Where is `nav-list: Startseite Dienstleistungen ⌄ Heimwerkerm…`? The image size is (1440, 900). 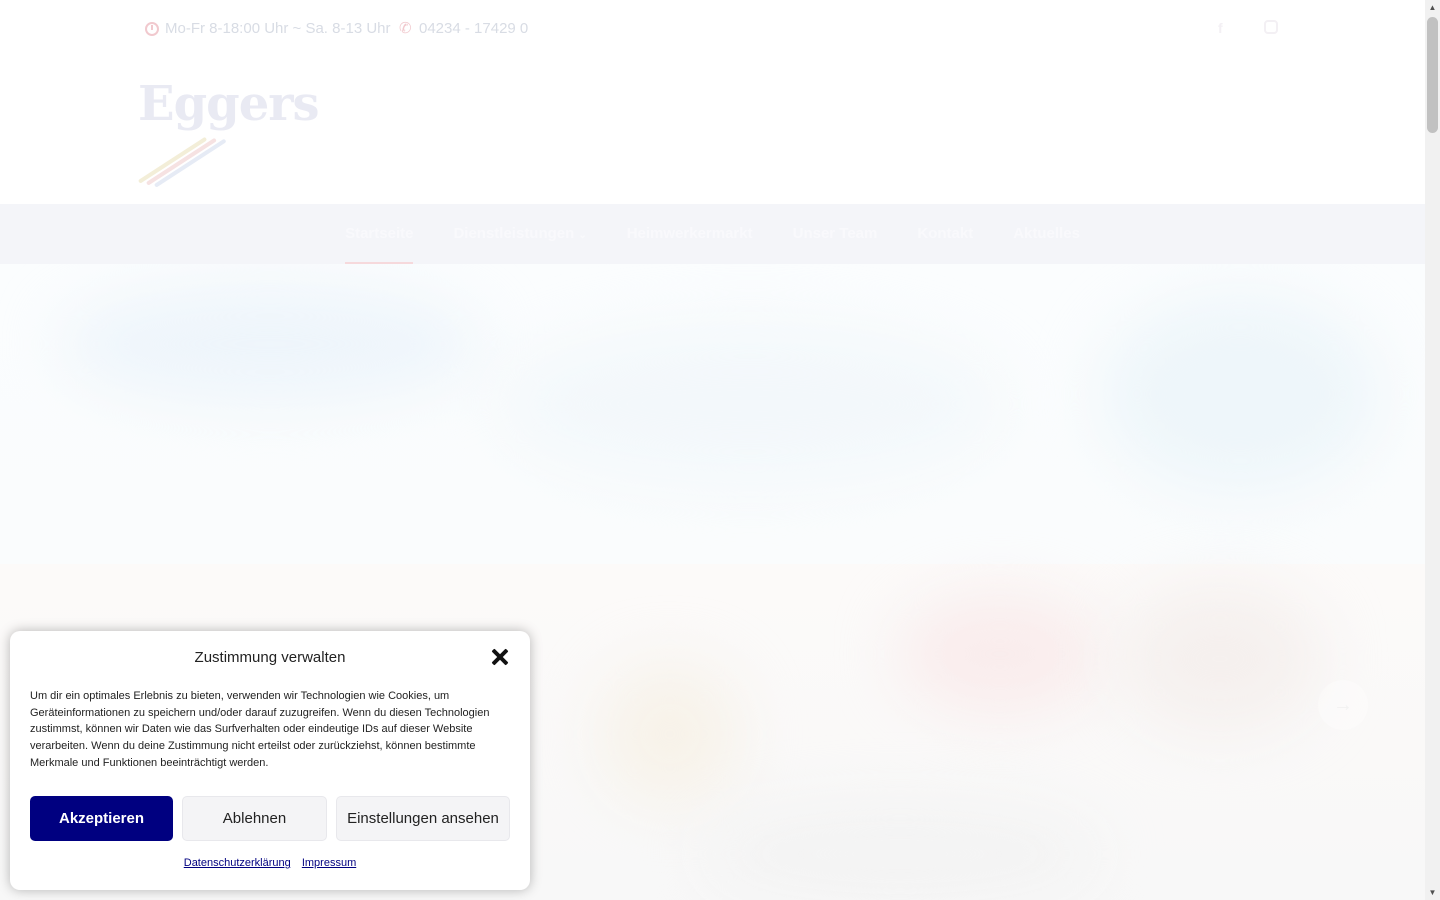
nav-list: Startseite Dienstleistungen ⌄ Heimwerkerm… is located at coordinates (712, 234).